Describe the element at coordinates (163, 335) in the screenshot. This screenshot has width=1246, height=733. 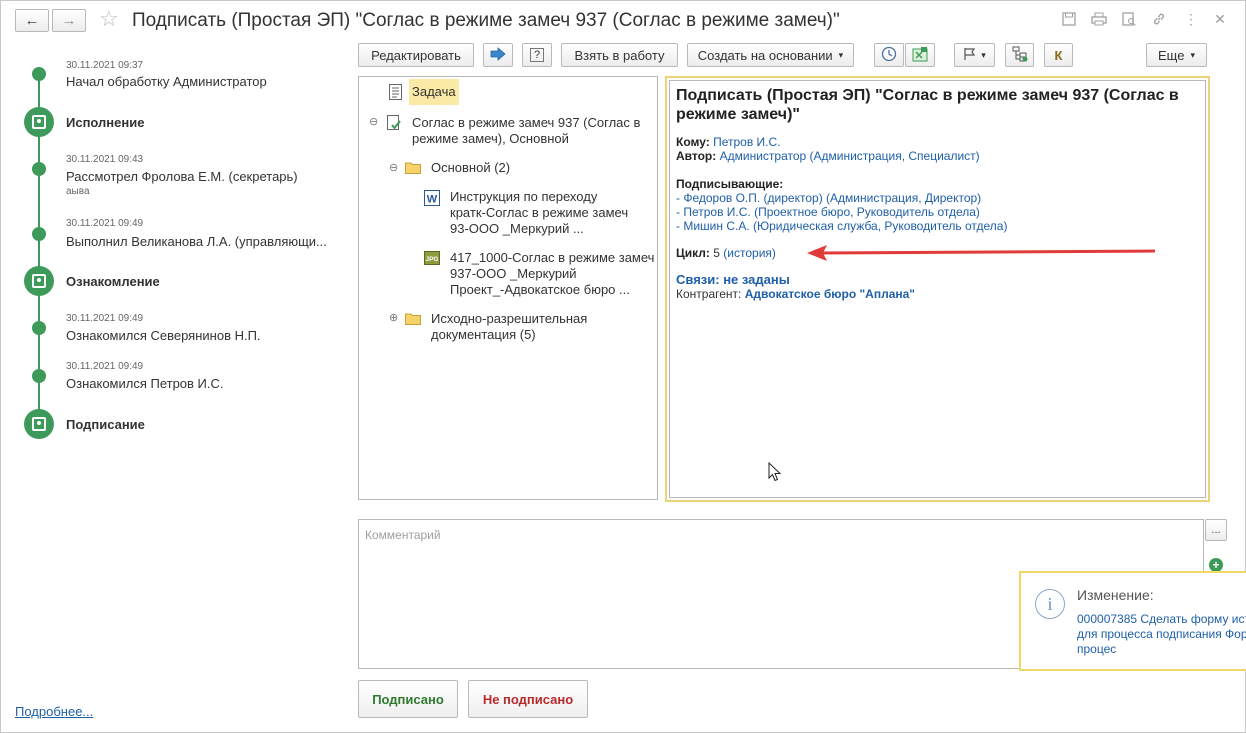
I see `timeline-event-text: Ознакомился Северянинов Н.П.` at that location.